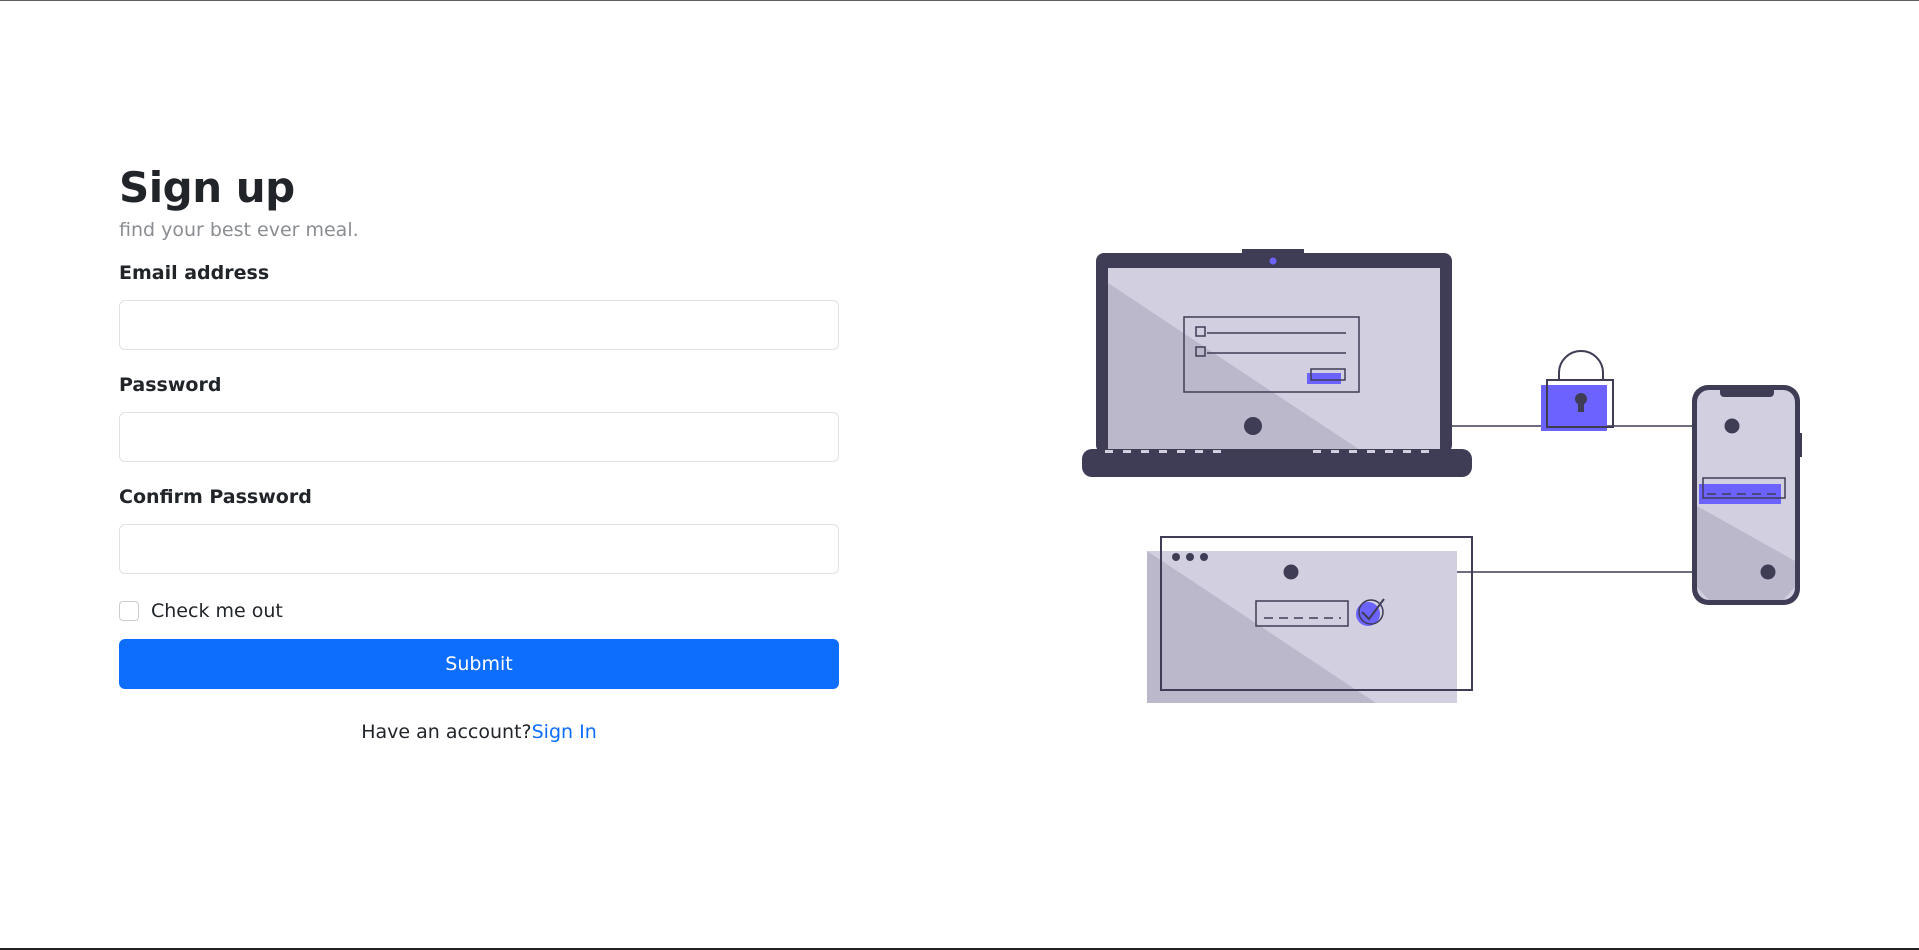 Image resolution: width=1919 pixels, height=950 pixels. I want to click on page-subtitle: find your best ever meal., so click(239, 230).